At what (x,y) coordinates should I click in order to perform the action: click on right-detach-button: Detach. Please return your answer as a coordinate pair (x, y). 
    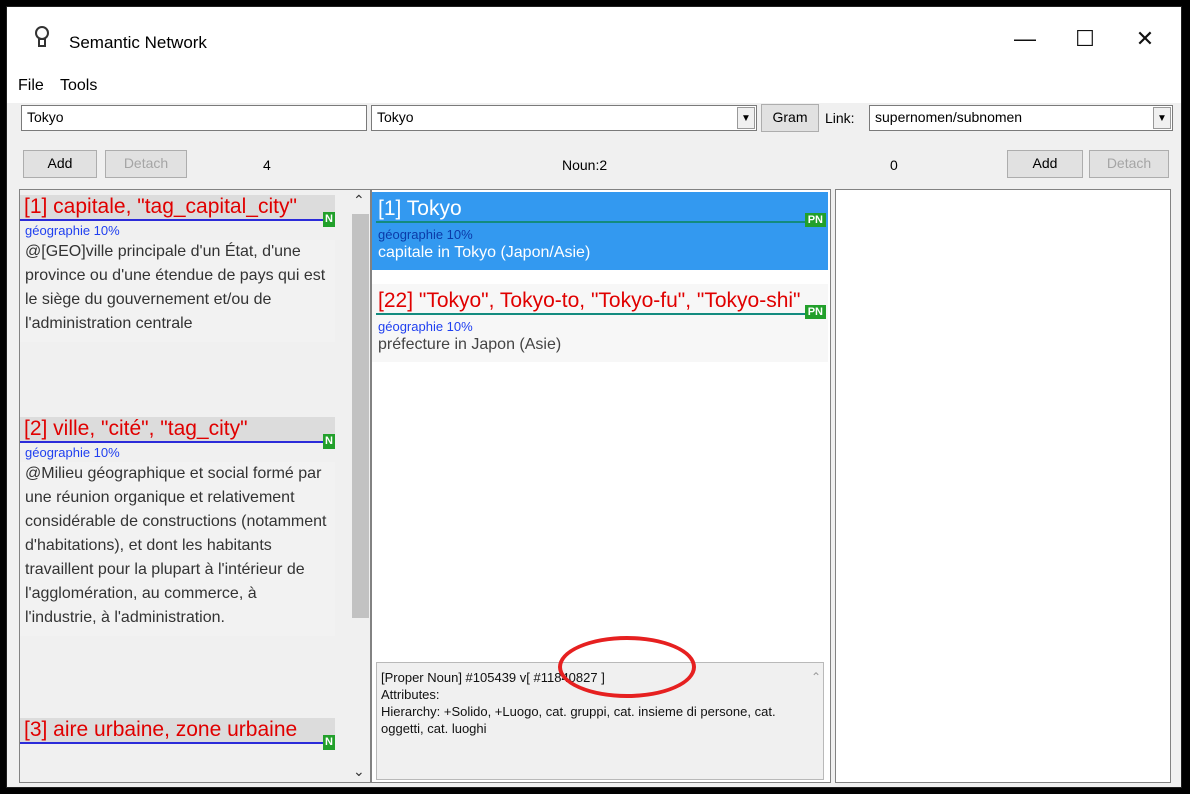
    Looking at the image, I should click on (1129, 164).